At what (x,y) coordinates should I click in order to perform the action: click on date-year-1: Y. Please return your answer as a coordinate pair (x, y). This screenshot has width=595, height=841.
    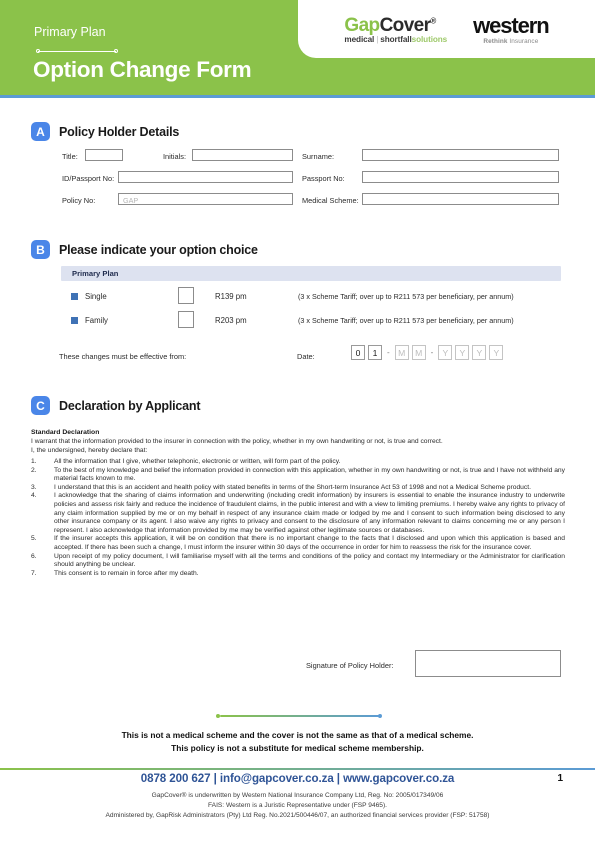
    Looking at the image, I should click on (445, 352).